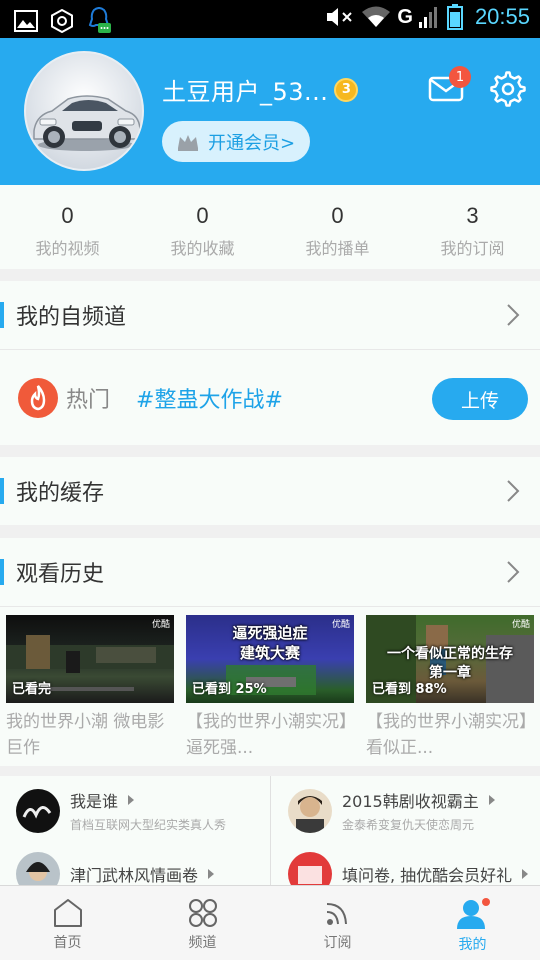 The width and height of the screenshot is (540, 960). What do you see at coordinates (99, 20) in the screenshot?
I see `qq-icon` at bounding box center [99, 20].